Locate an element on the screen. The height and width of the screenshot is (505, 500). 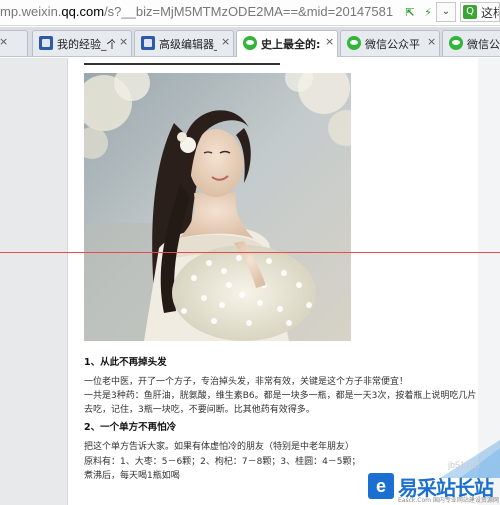
url-rest: /s?__biz=MjM5MTMzODE2MA==&mid=20147581 is located at coordinates (249, 11).